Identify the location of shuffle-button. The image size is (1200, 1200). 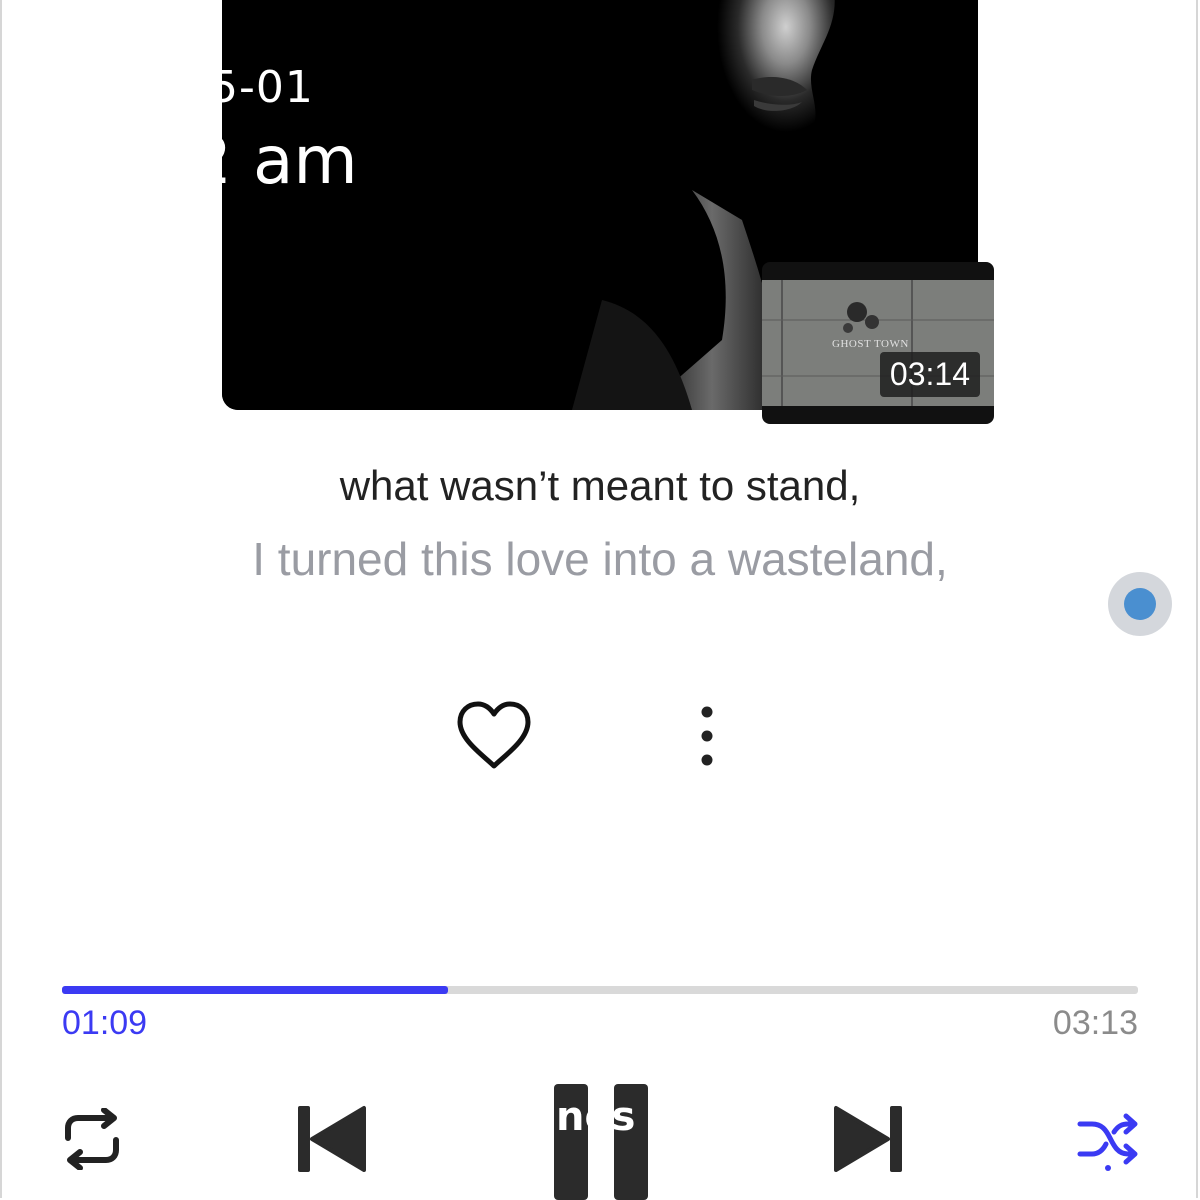
(1108, 1141).